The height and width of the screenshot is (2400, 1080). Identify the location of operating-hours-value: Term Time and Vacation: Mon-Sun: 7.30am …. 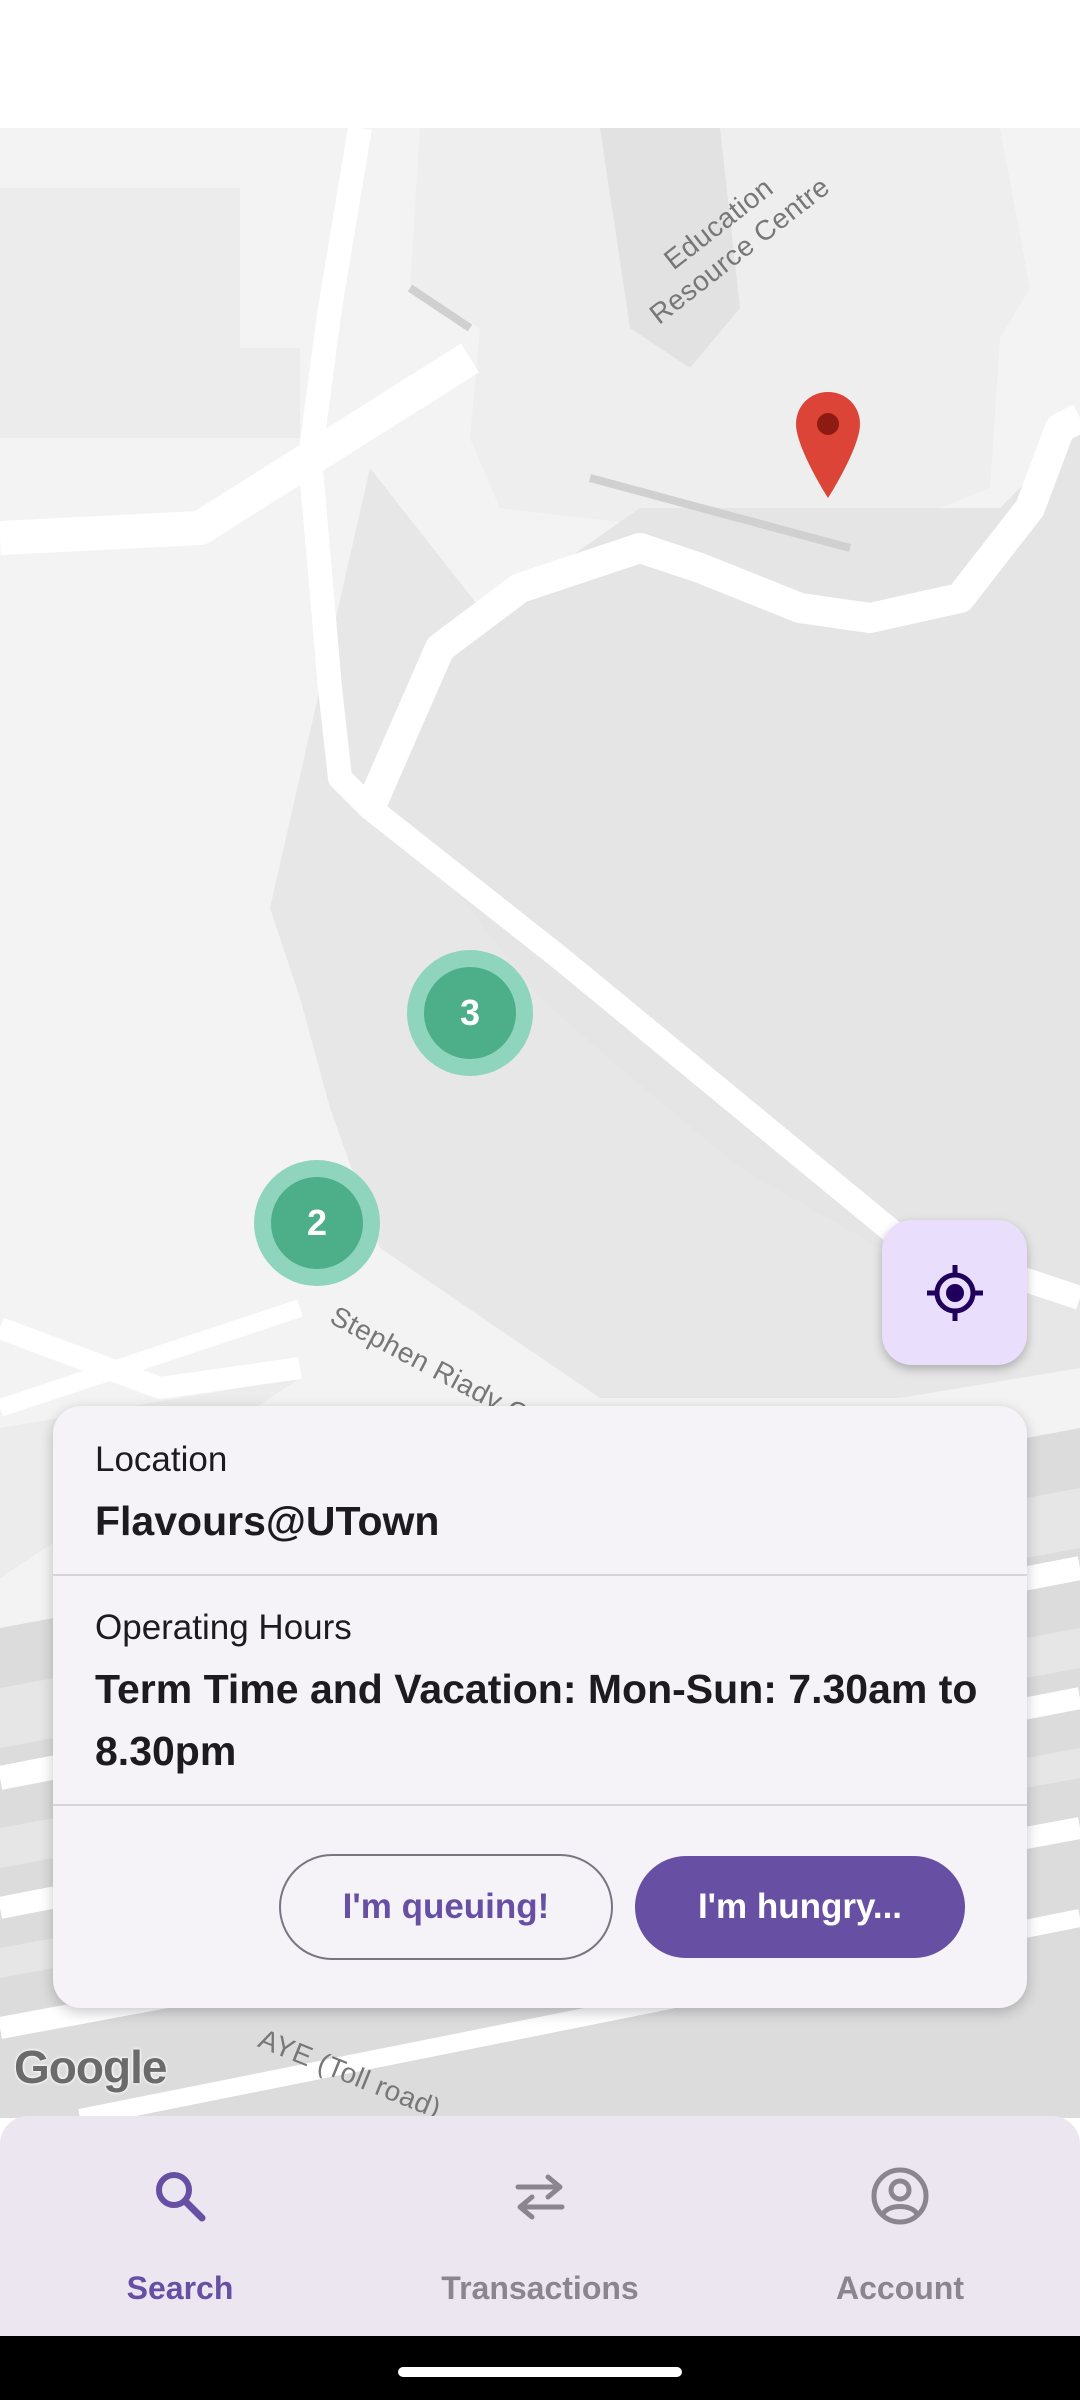
(536, 1720).